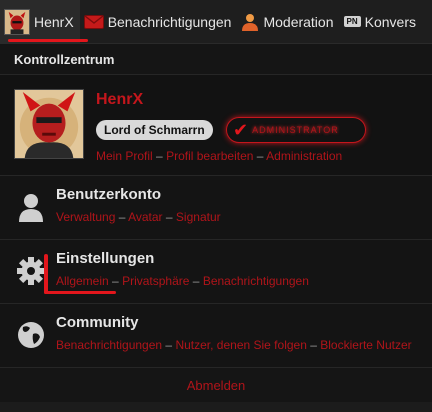 This screenshot has height=412, width=432. What do you see at coordinates (390, 21) in the screenshot?
I see `conversations-menu-label: Konvers` at bounding box center [390, 21].